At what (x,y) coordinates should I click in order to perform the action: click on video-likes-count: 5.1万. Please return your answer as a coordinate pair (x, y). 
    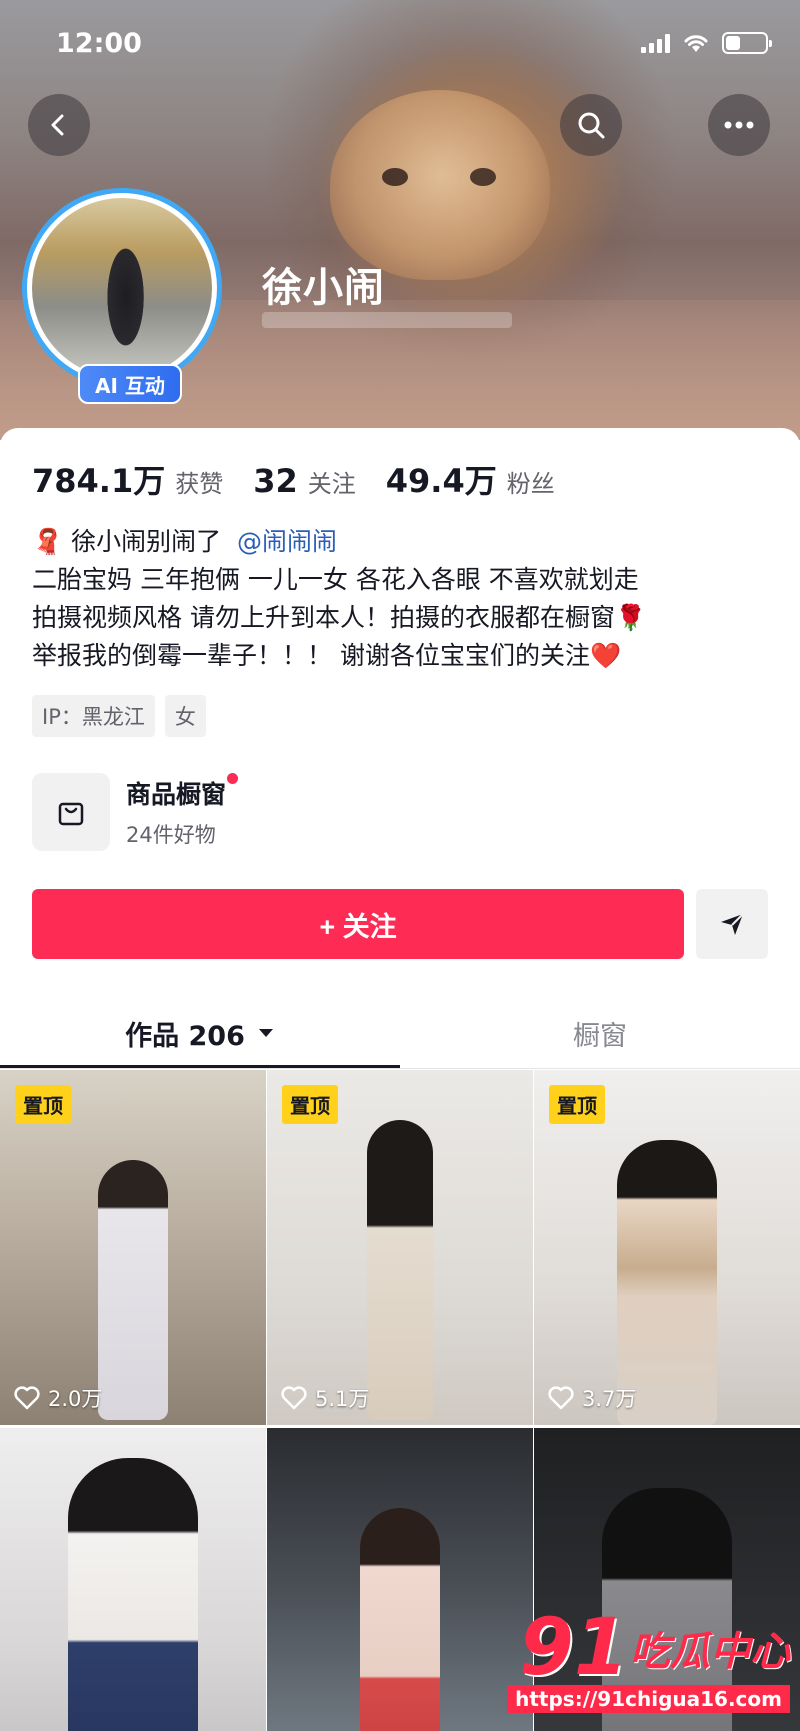
    Looking at the image, I should click on (342, 1399).